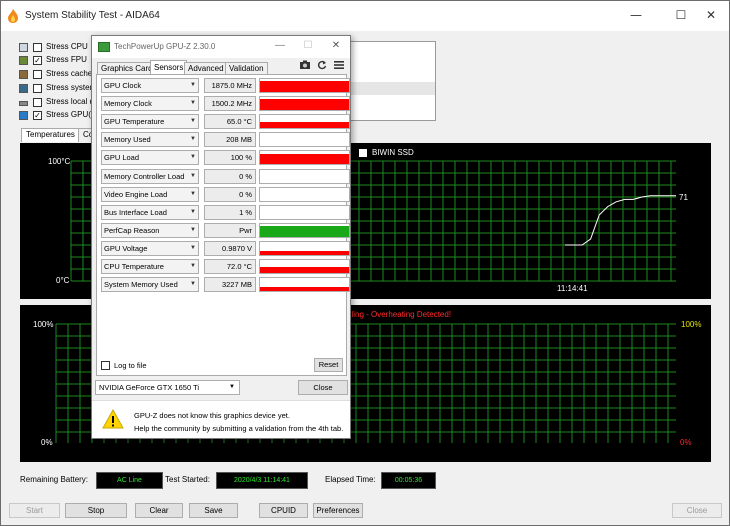 This screenshot has width=730, height=526. What do you see at coordinates (305, 65) in the screenshot?
I see `camera-icon` at bounding box center [305, 65].